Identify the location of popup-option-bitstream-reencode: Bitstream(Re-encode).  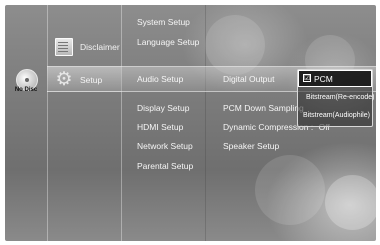
(336, 99).